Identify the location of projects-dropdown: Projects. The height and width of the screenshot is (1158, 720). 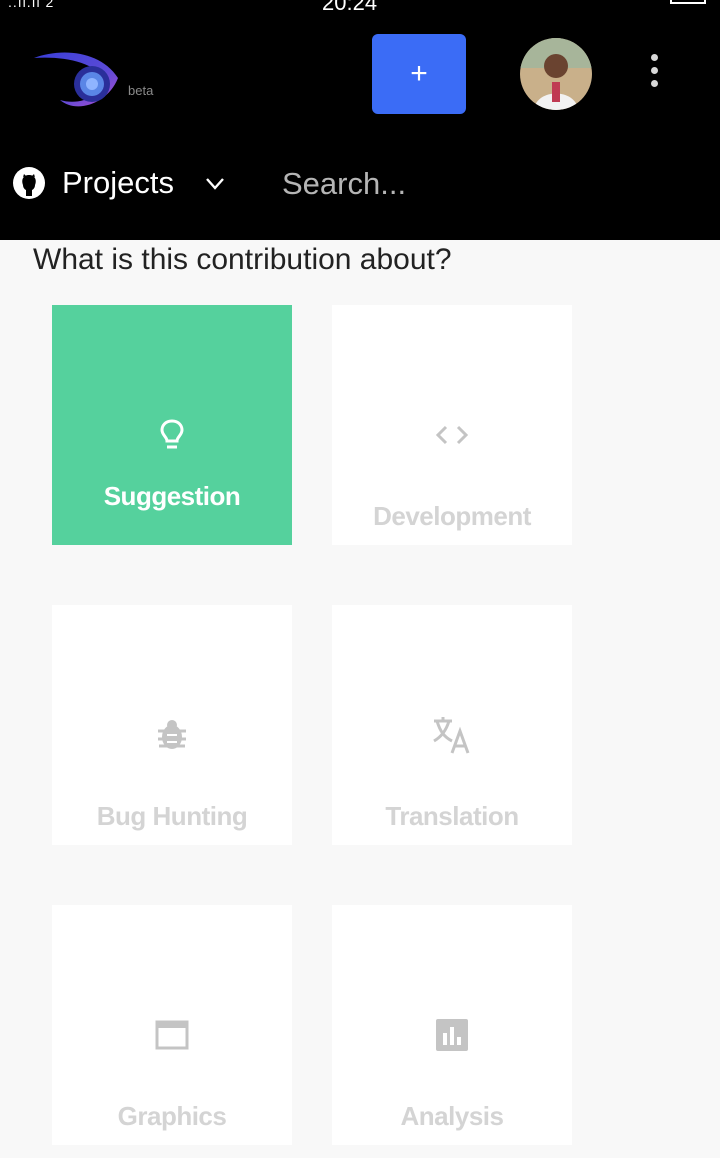
(119, 183).